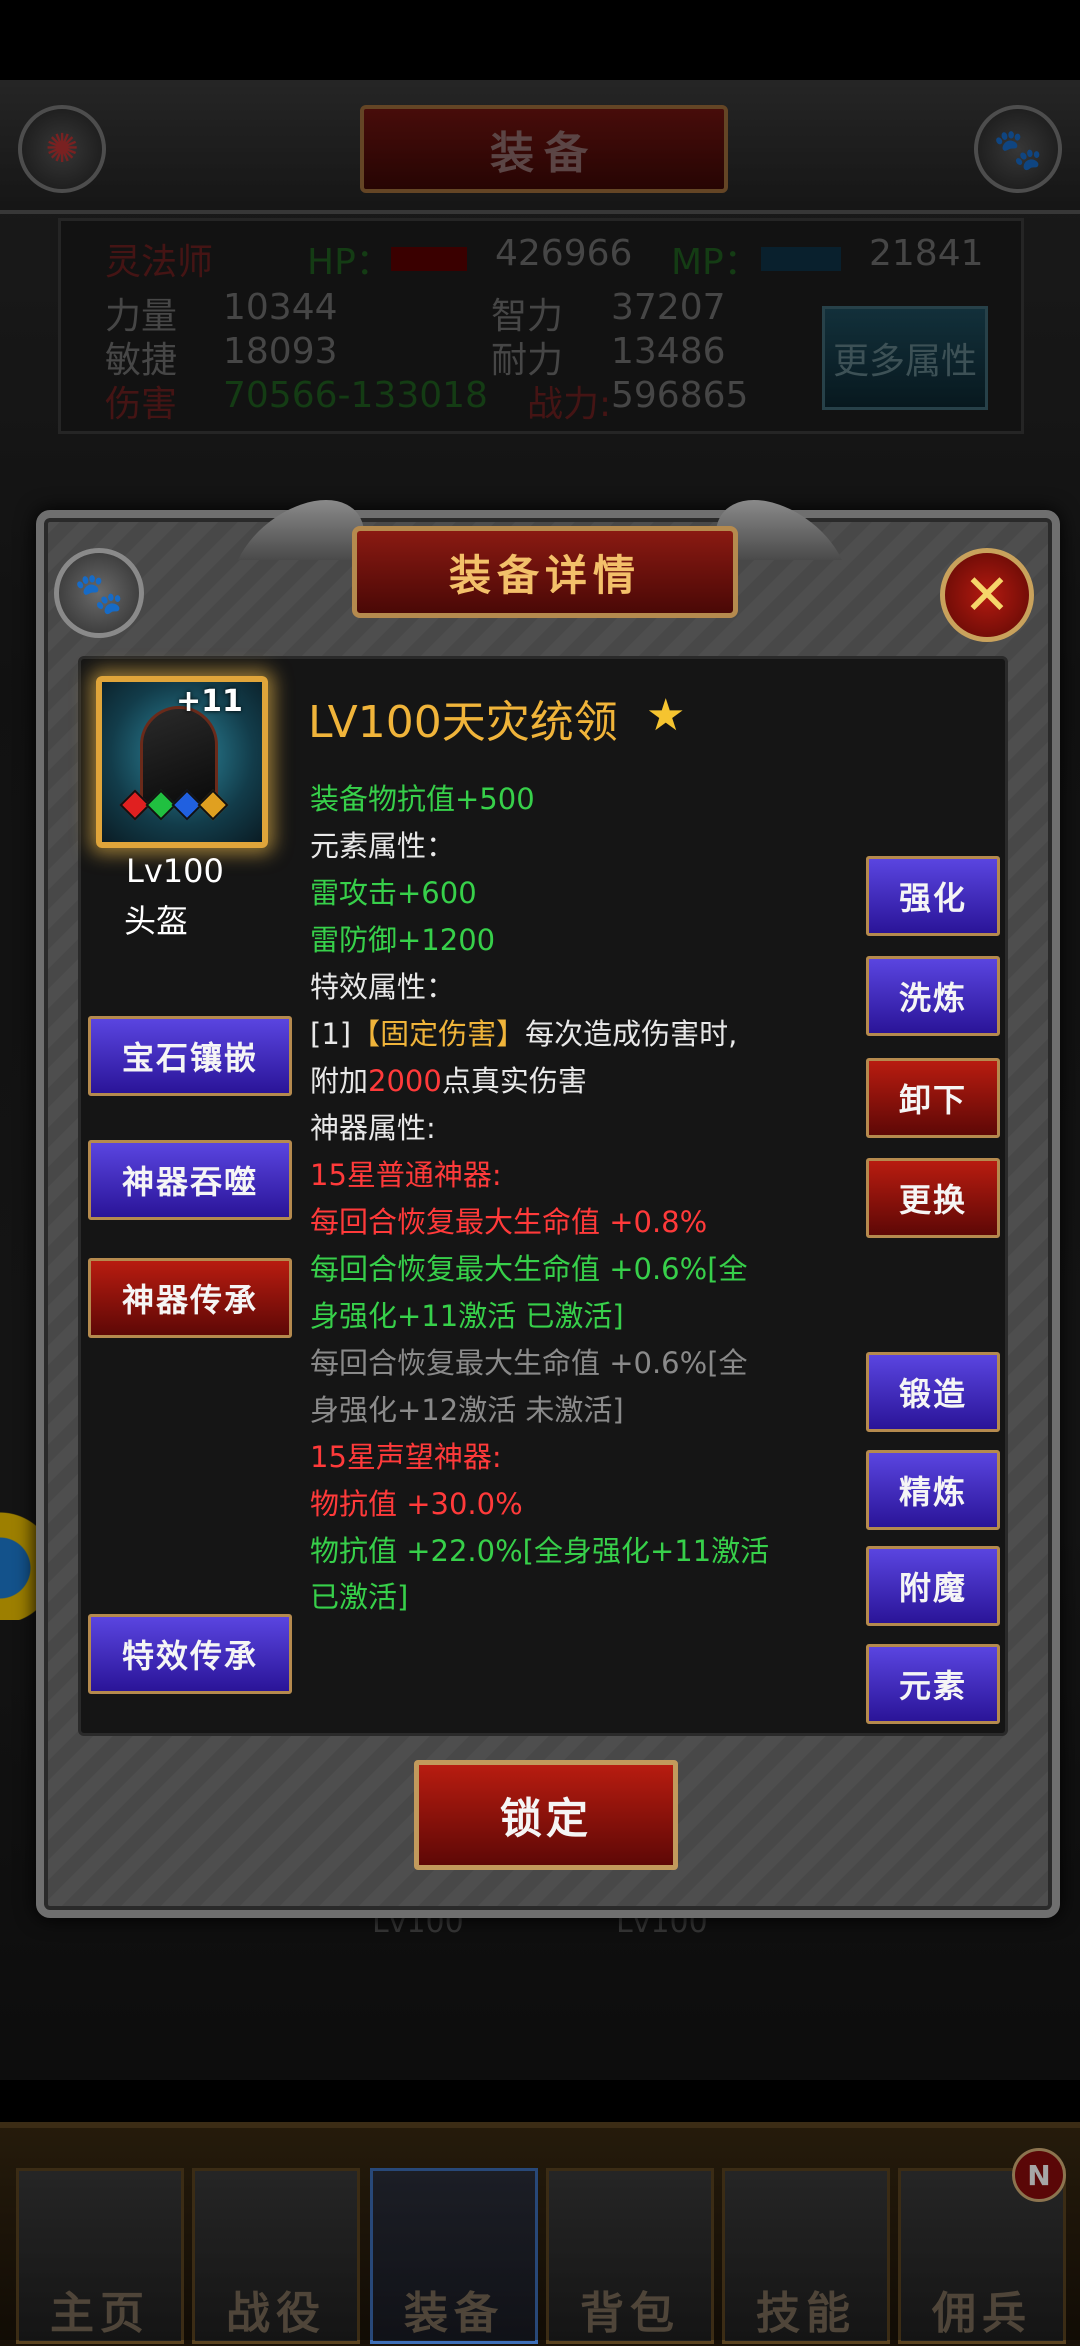 The width and height of the screenshot is (1080, 2346). What do you see at coordinates (524, 1033) in the screenshot?
I see `attribute-line: [1]【固定伤害】每次造成伤害时,` at bounding box center [524, 1033].